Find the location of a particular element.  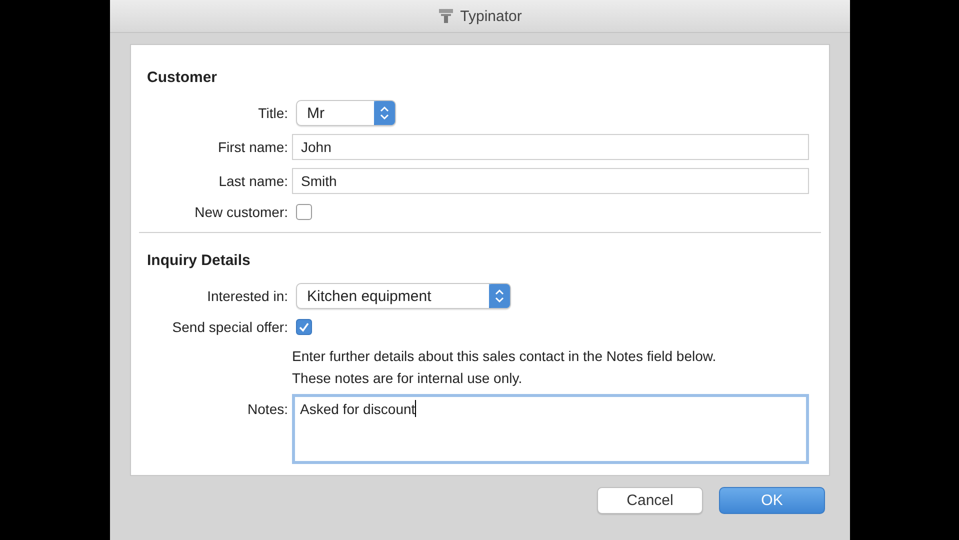

popup-button: Mr is located at coordinates (346, 113).